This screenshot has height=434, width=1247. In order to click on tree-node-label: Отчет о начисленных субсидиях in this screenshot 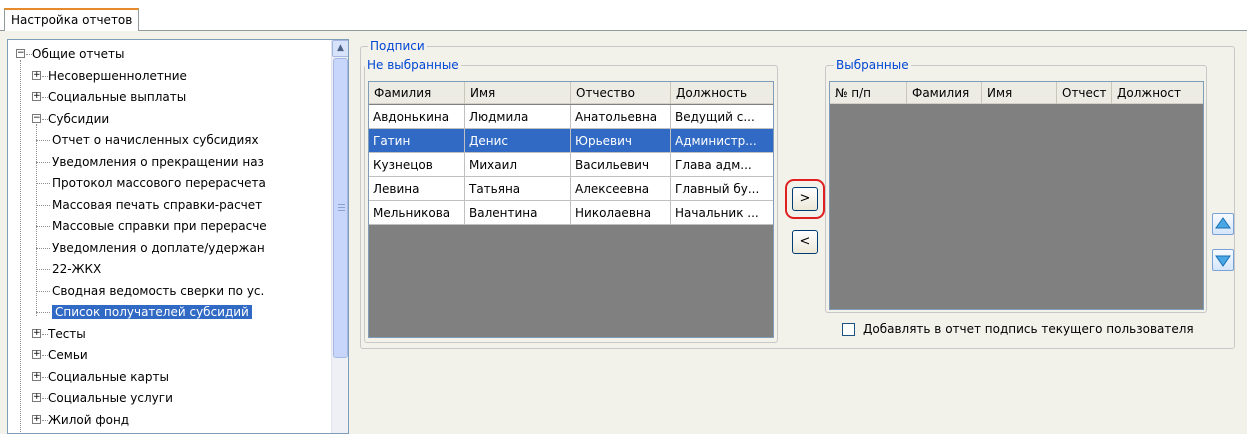, I will do `click(155, 140)`.